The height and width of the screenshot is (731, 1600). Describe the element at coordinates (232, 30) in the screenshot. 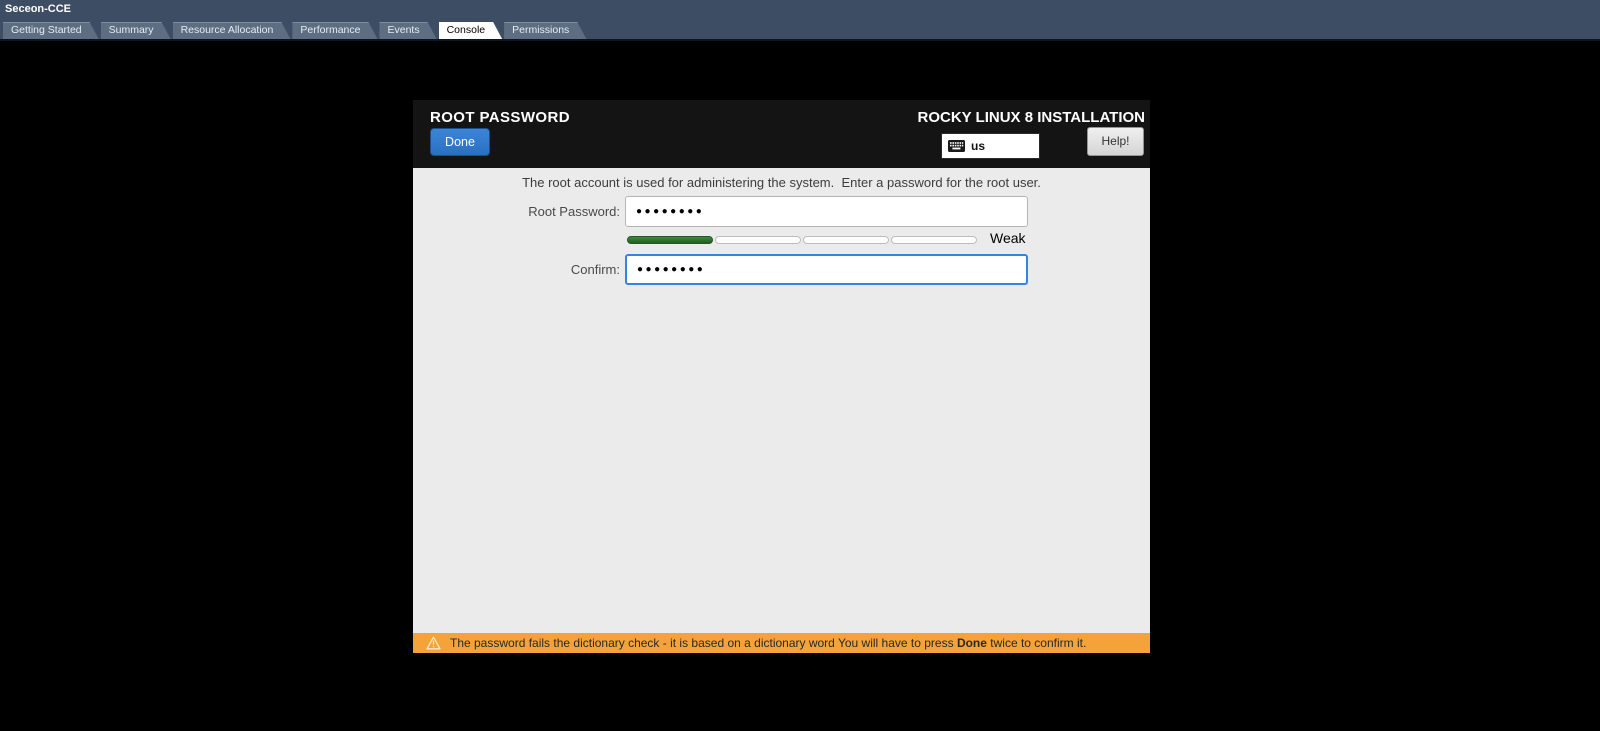

I see `tab-resource-allocation: Resource Allocation` at that location.